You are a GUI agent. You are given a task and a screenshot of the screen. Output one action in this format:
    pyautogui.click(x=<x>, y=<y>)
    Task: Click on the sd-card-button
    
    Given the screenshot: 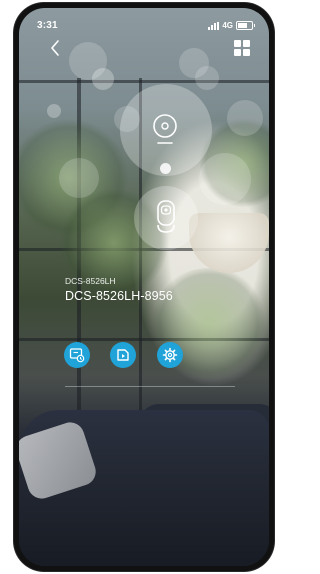 What is the action you would take?
    pyautogui.click(x=123, y=355)
    